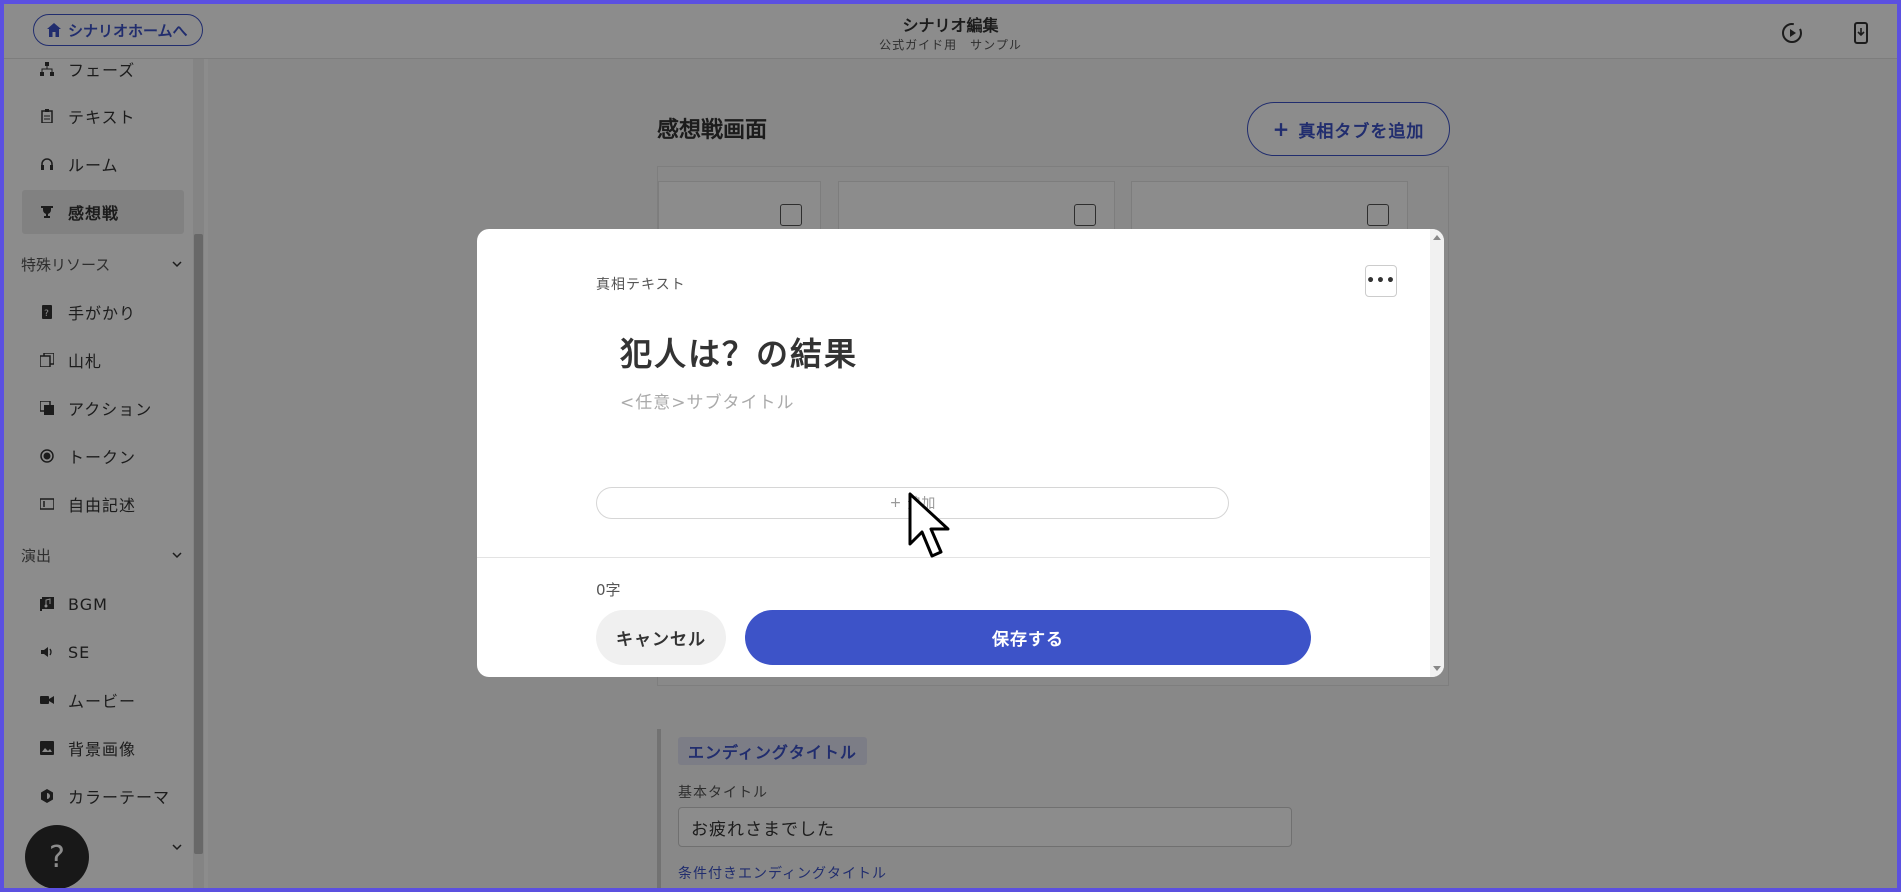 The width and height of the screenshot is (1901, 892). I want to click on character-count: 0字, so click(608, 590).